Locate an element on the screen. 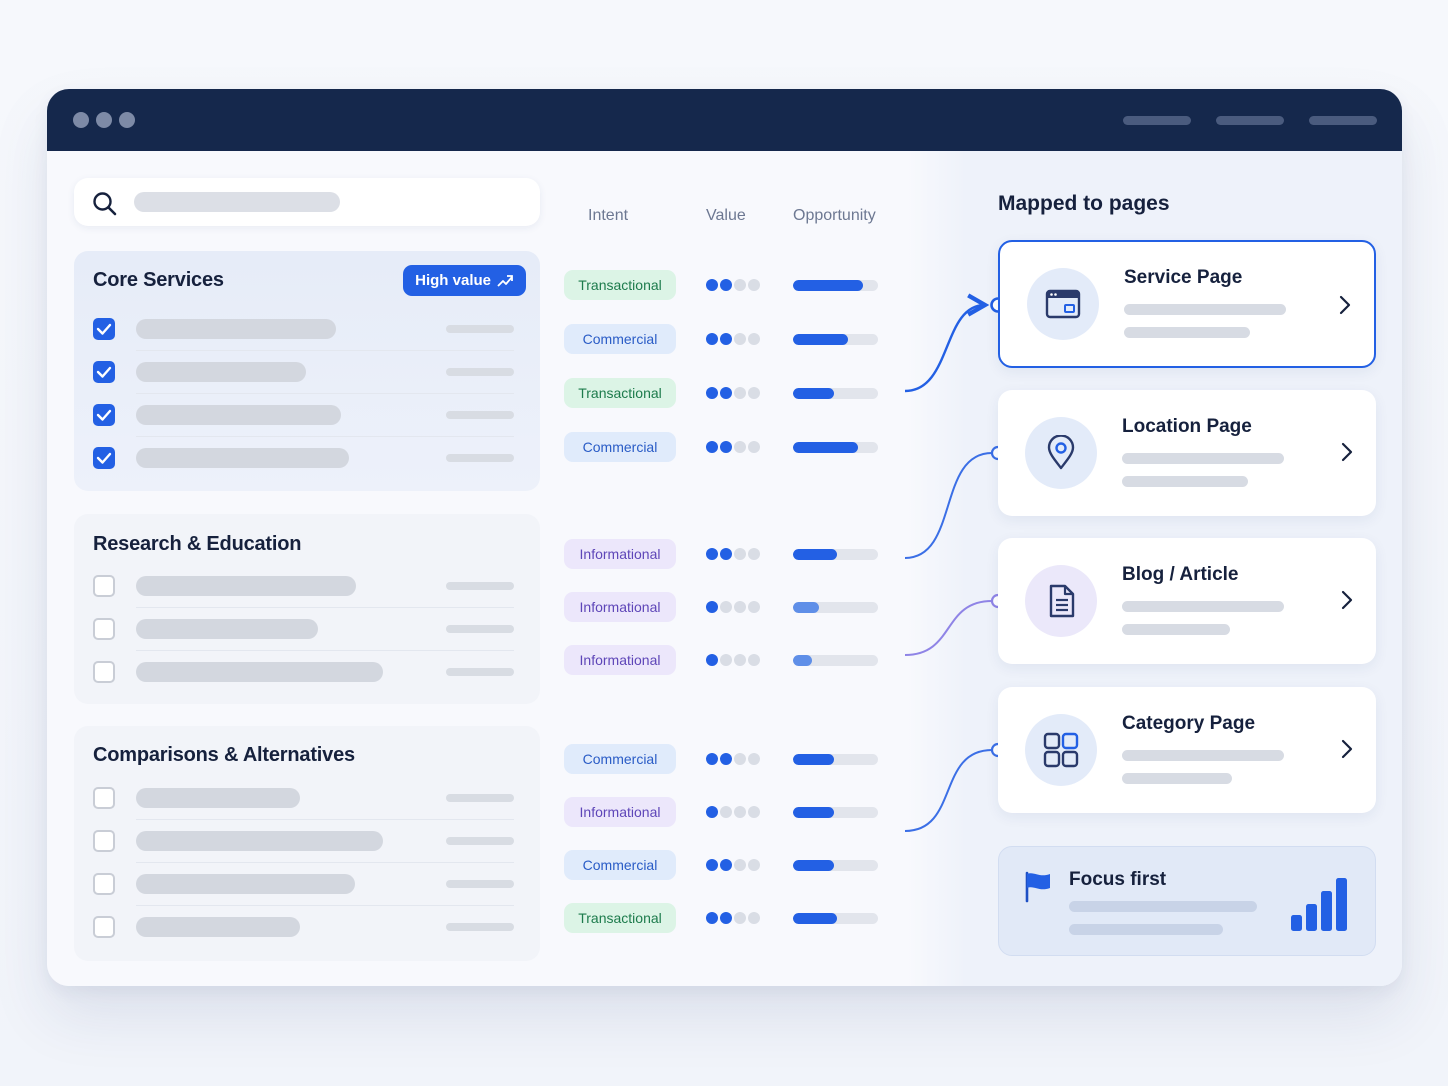 This screenshot has height=1086, width=1448. page-card-location: Location Page is located at coordinates (1187, 453).